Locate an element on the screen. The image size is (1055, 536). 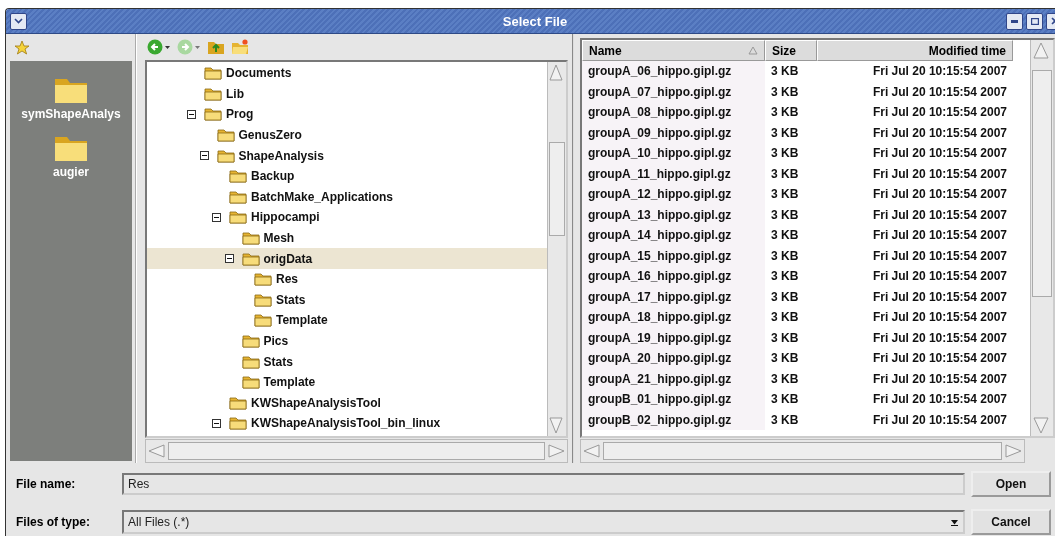
tree-item: origData is located at coordinates (347, 258).